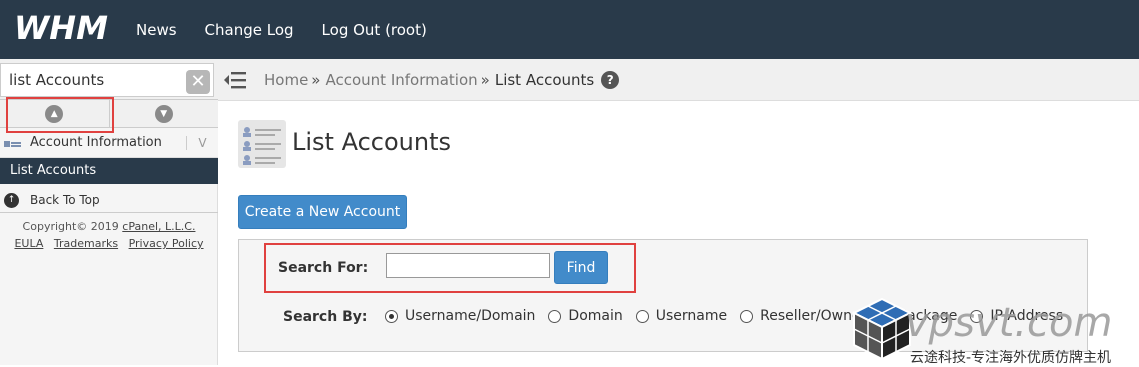  I want to click on copyright-text: Copyright© 2019 cPanel, L.L.C., so click(109, 226).